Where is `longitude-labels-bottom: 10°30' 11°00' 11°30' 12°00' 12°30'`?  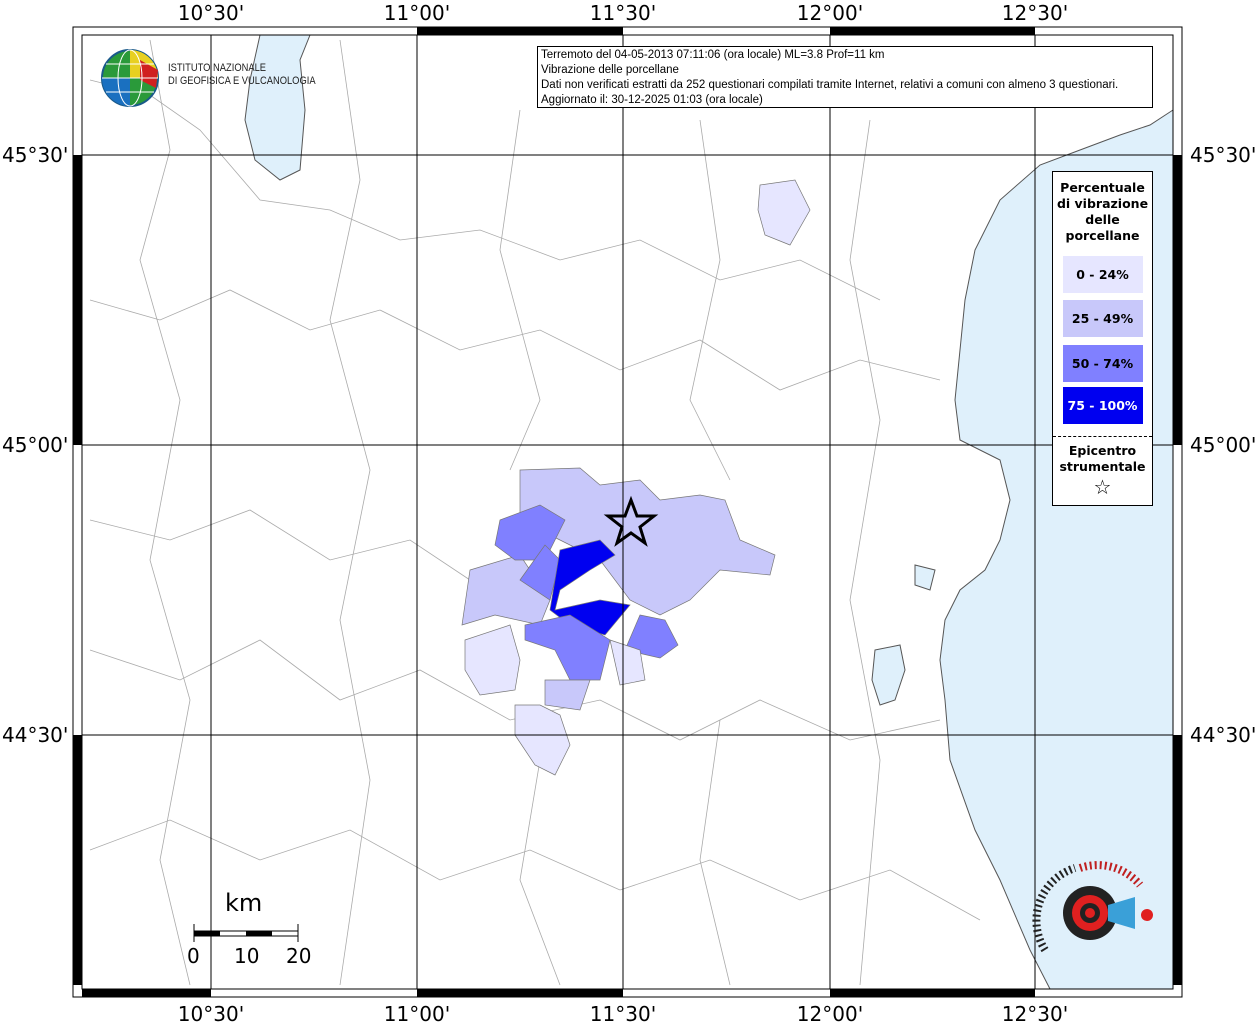 longitude-labels-bottom: 10°30' 11°00' 11°30' 12°00' 12°30' is located at coordinates (623, 1013).